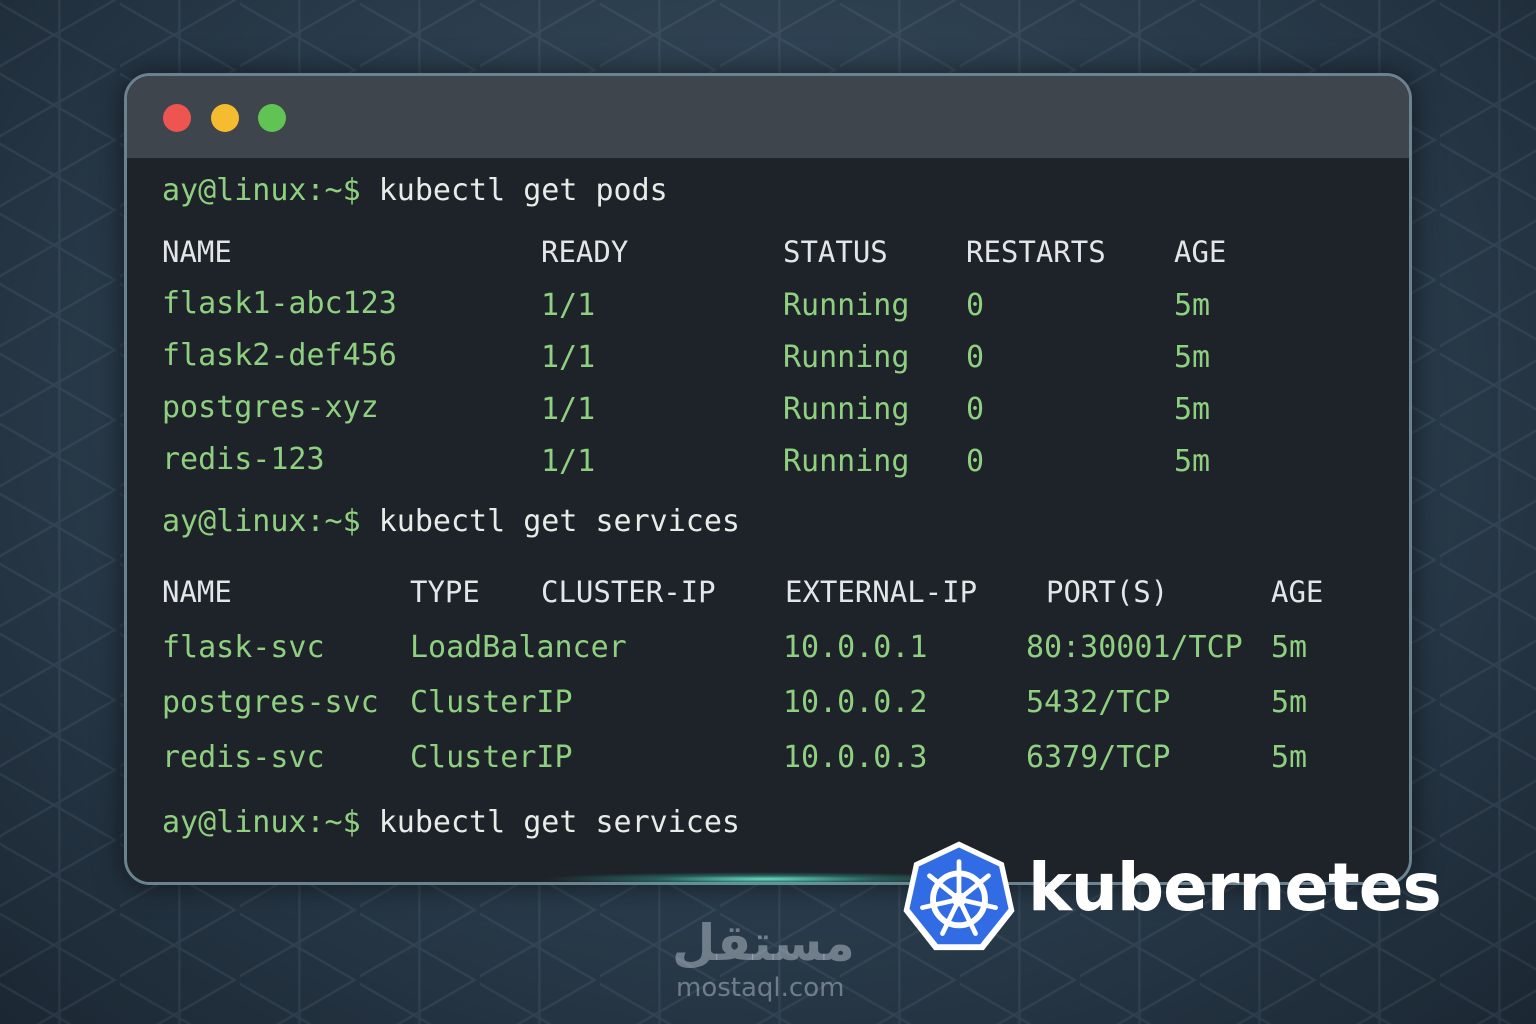 This screenshot has height=1024, width=1536. What do you see at coordinates (279, 355) in the screenshot?
I see `pod-name: flask2-def456` at bounding box center [279, 355].